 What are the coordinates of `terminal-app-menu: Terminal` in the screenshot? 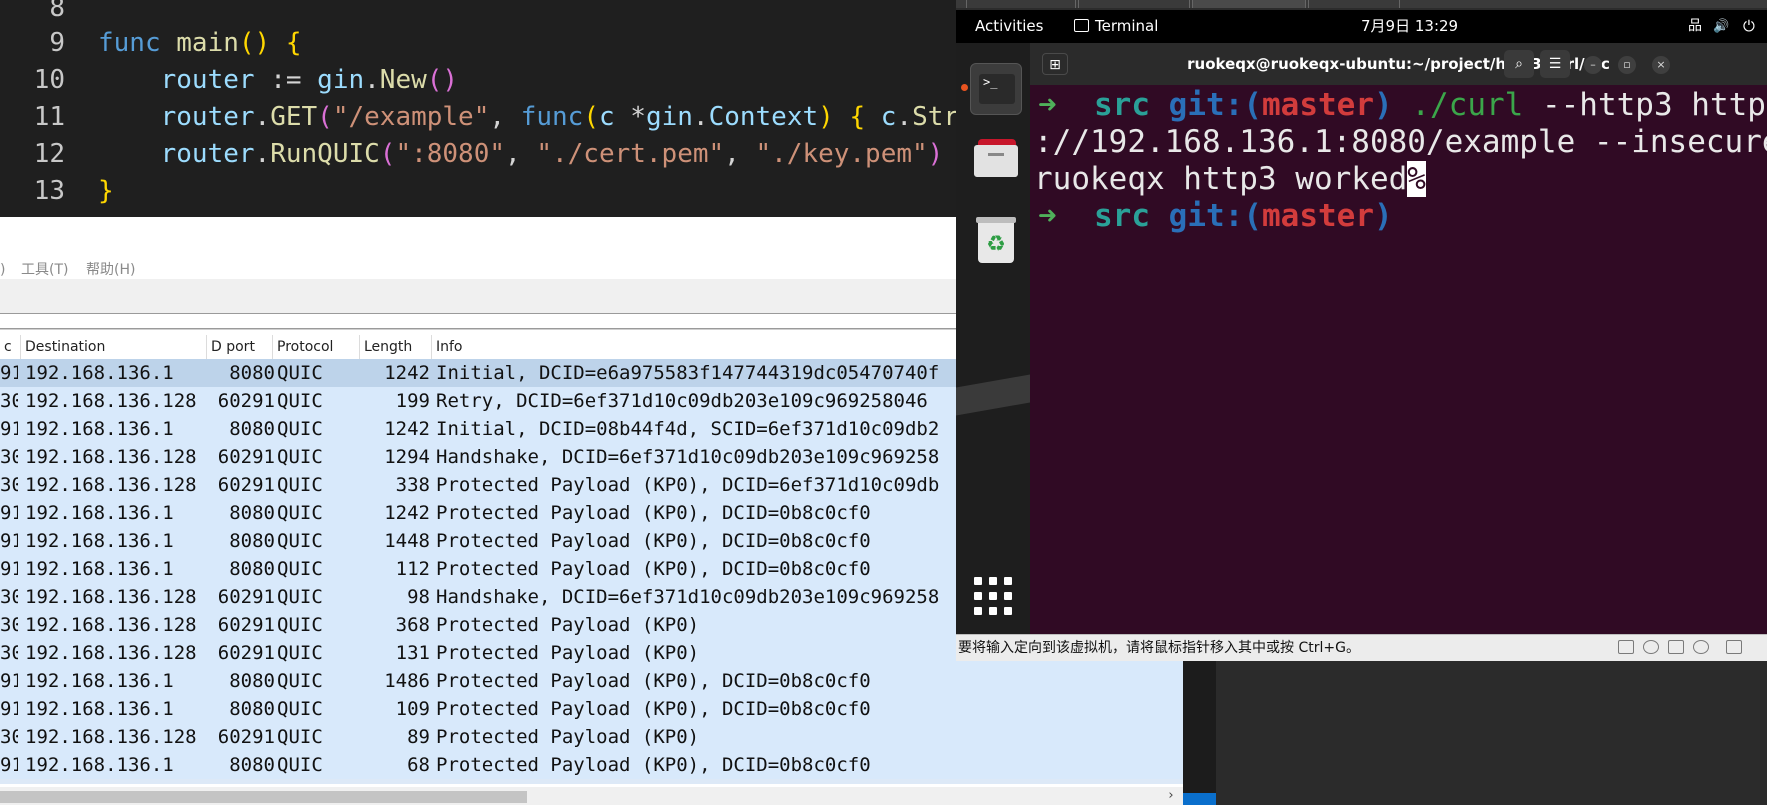 It's located at (1116, 26).